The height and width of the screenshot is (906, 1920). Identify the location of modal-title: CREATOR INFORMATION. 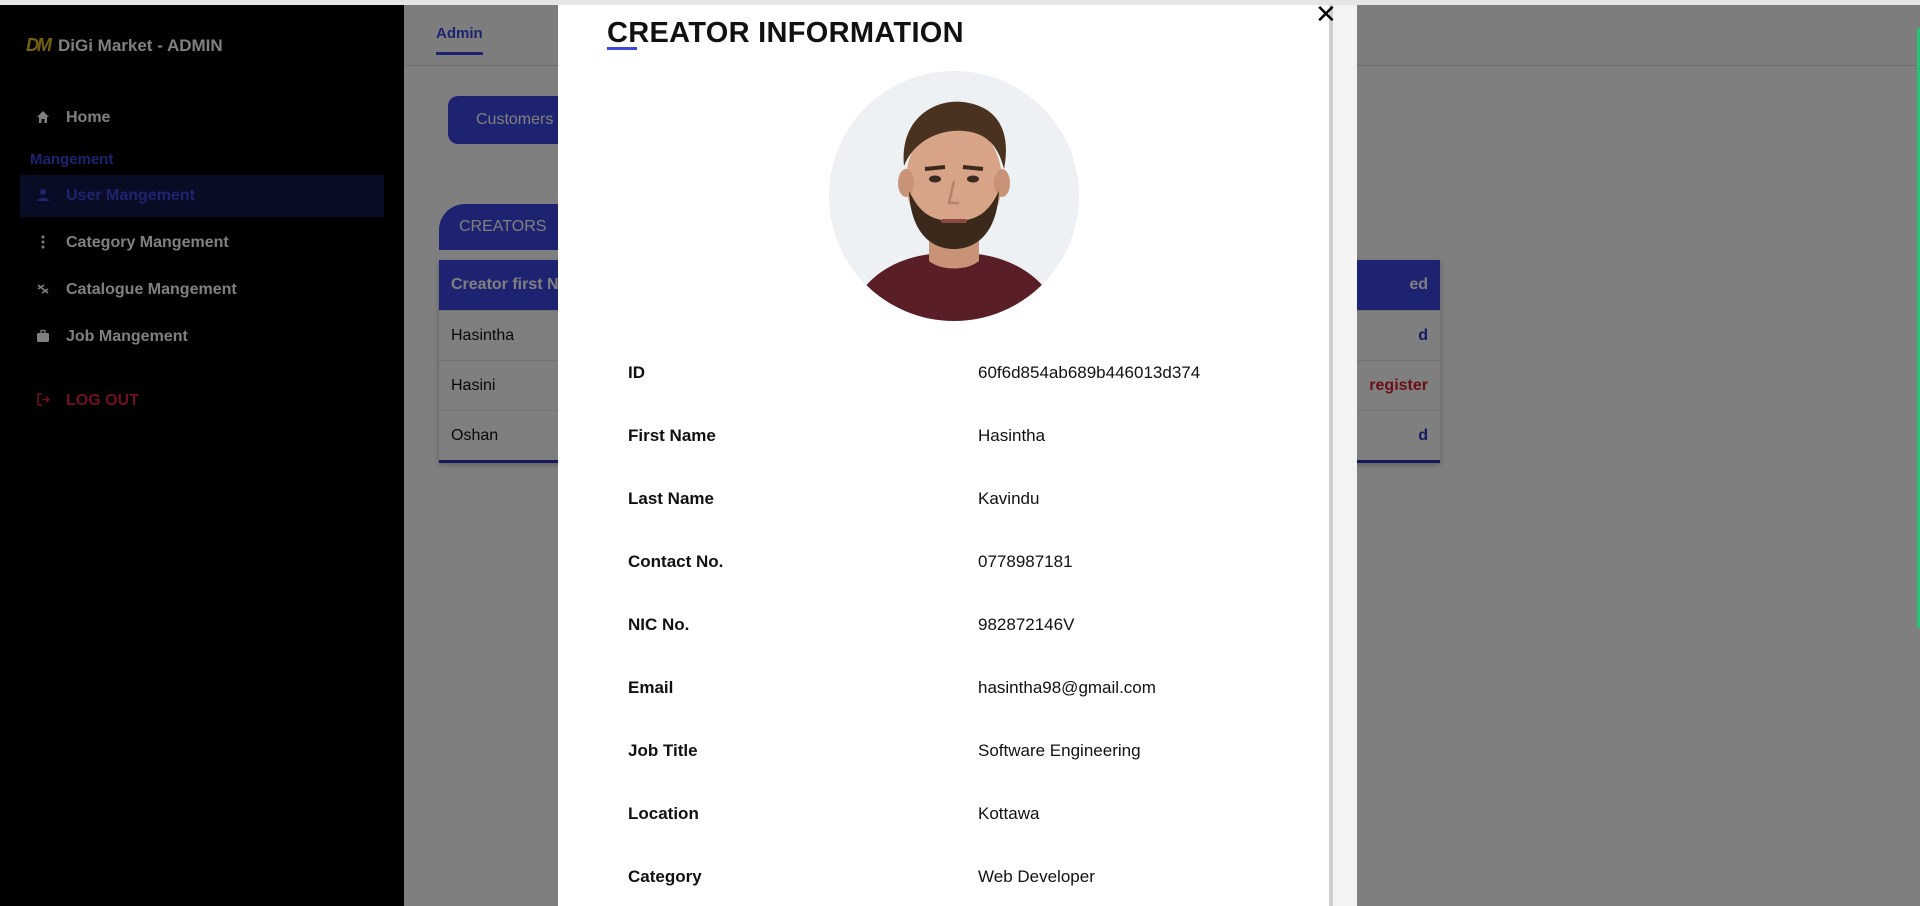
(785, 33).